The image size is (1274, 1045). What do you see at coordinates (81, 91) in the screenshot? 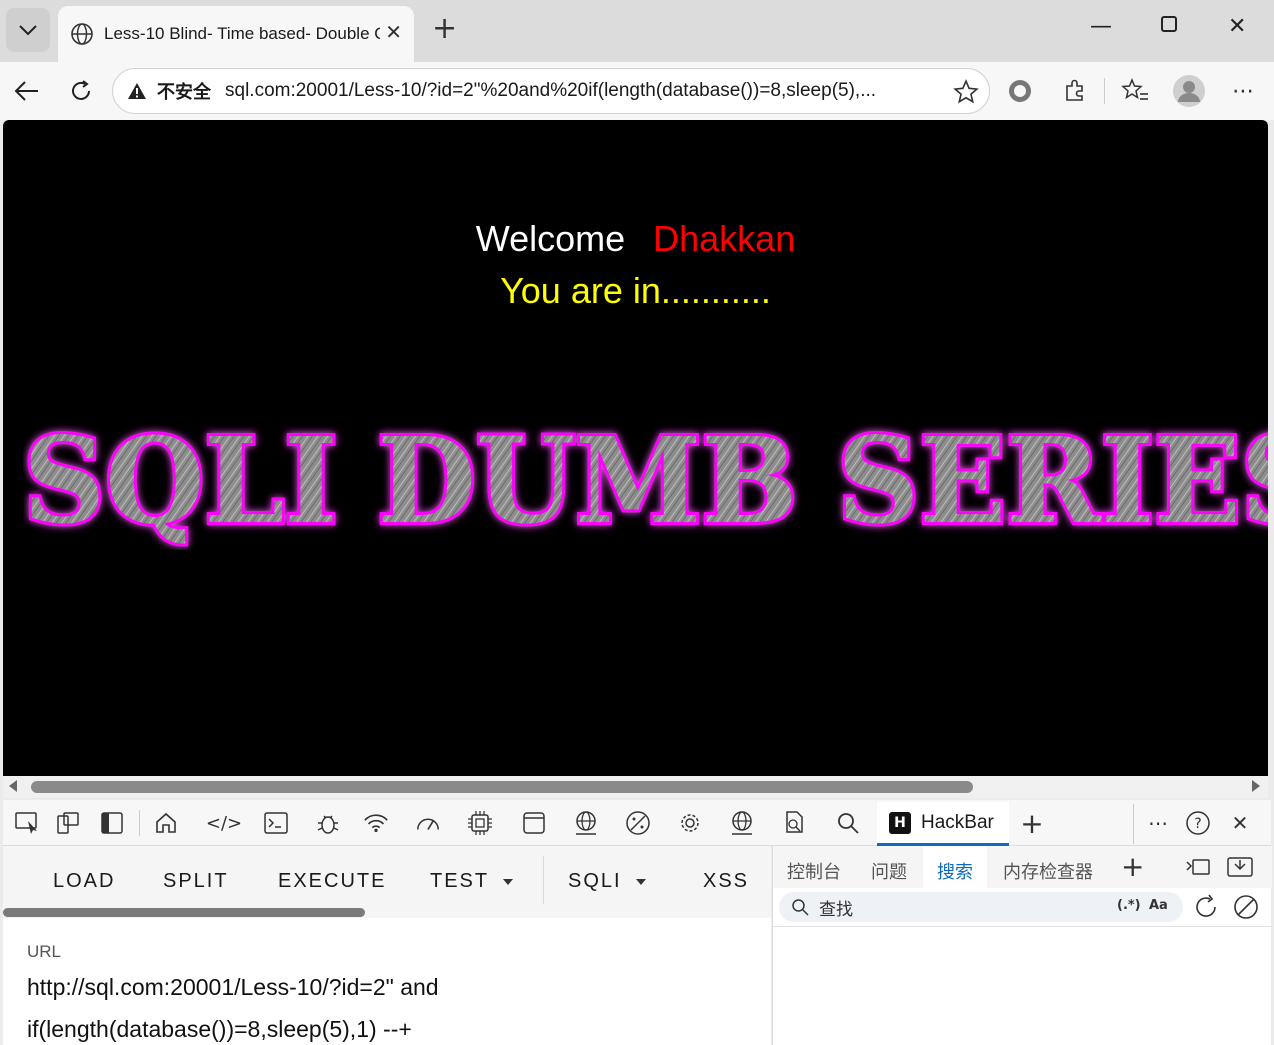
I see `refresh-icon` at bounding box center [81, 91].